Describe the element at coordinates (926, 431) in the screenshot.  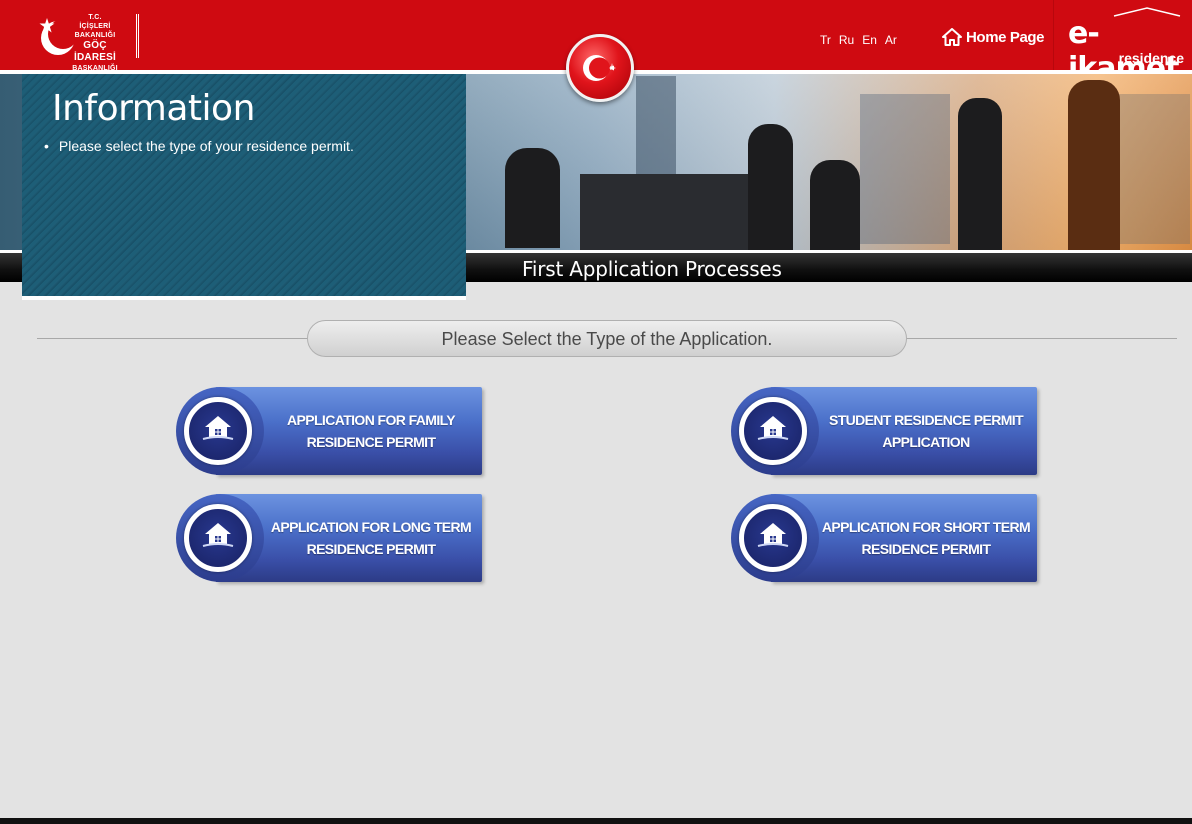
I see `button-label: STUDENT RESIDENCE PERMIT APPLICATION` at that location.